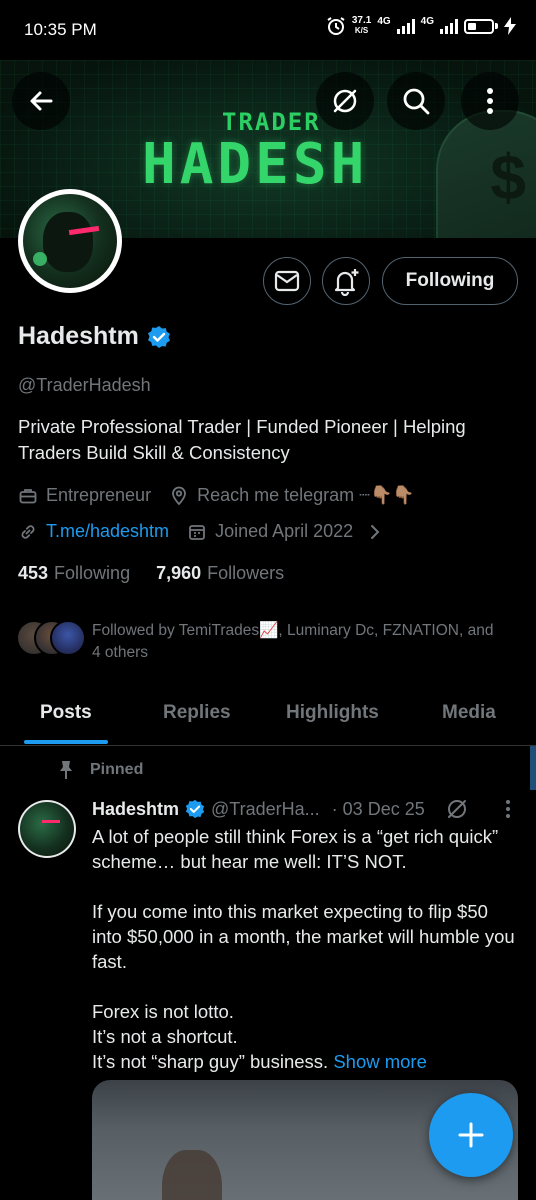 This screenshot has width=536, height=1200. I want to click on location-icon, so click(179, 496).